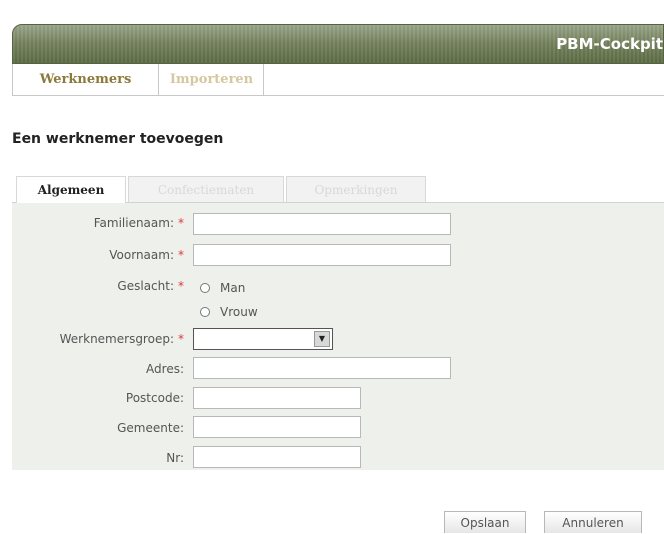  I want to click on voornaam-input, so click(322, 255).